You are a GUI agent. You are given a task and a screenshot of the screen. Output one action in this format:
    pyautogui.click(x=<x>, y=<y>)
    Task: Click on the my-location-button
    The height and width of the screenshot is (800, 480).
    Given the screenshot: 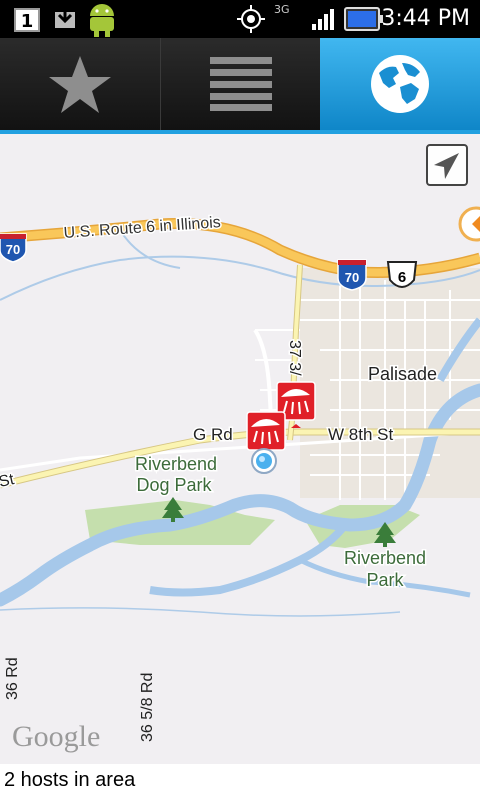 What is the action you would take?
    pyautogui.click(x=447, y=165)
    